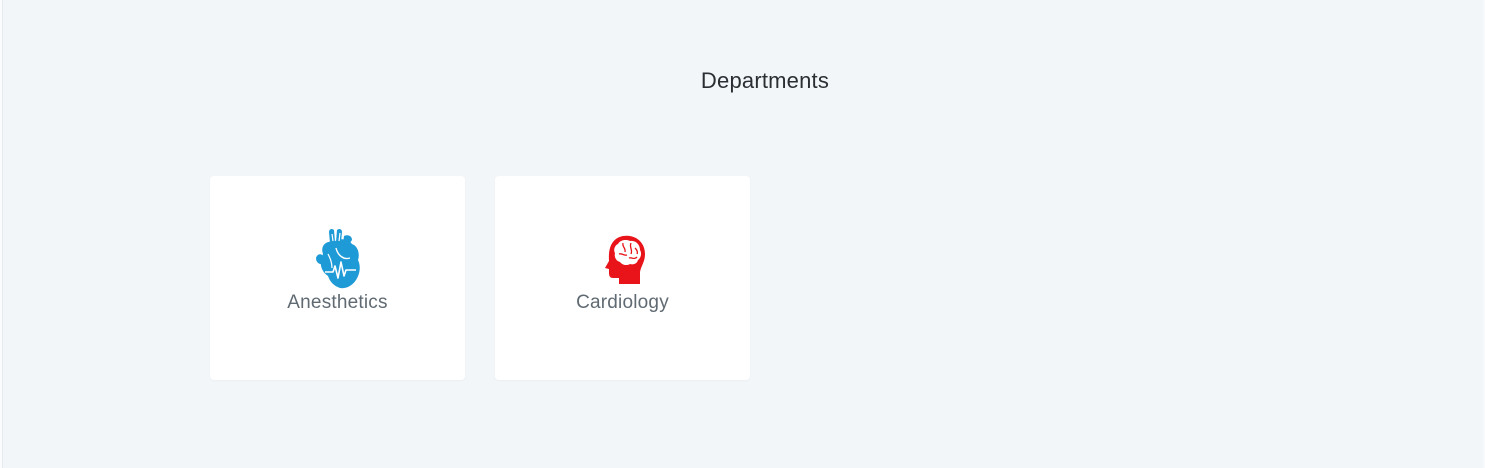 The height and width of the screenshot is (468, 1485). I want to click on department-label: Cardiology, so click(622, 302).